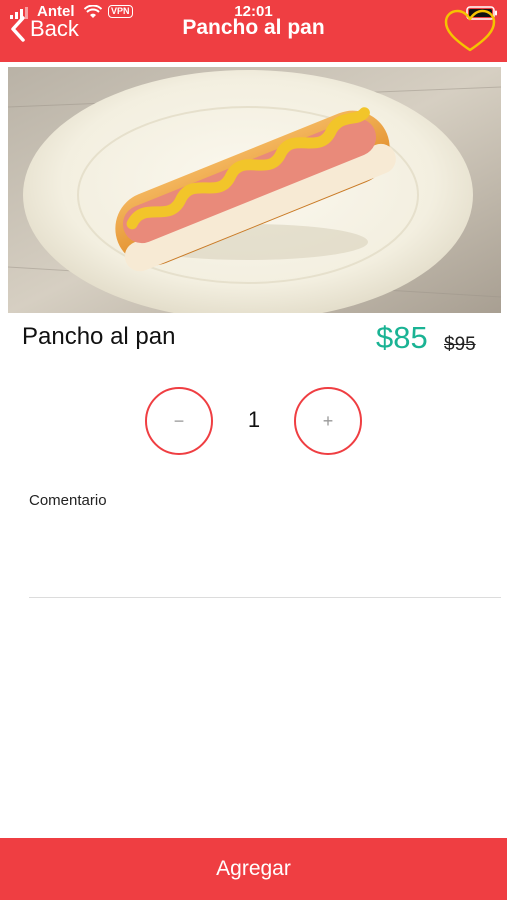 Image resolution: width=507 pixels, height=900 pixels. I want to click on minus-icon: −, so click(179, 420).